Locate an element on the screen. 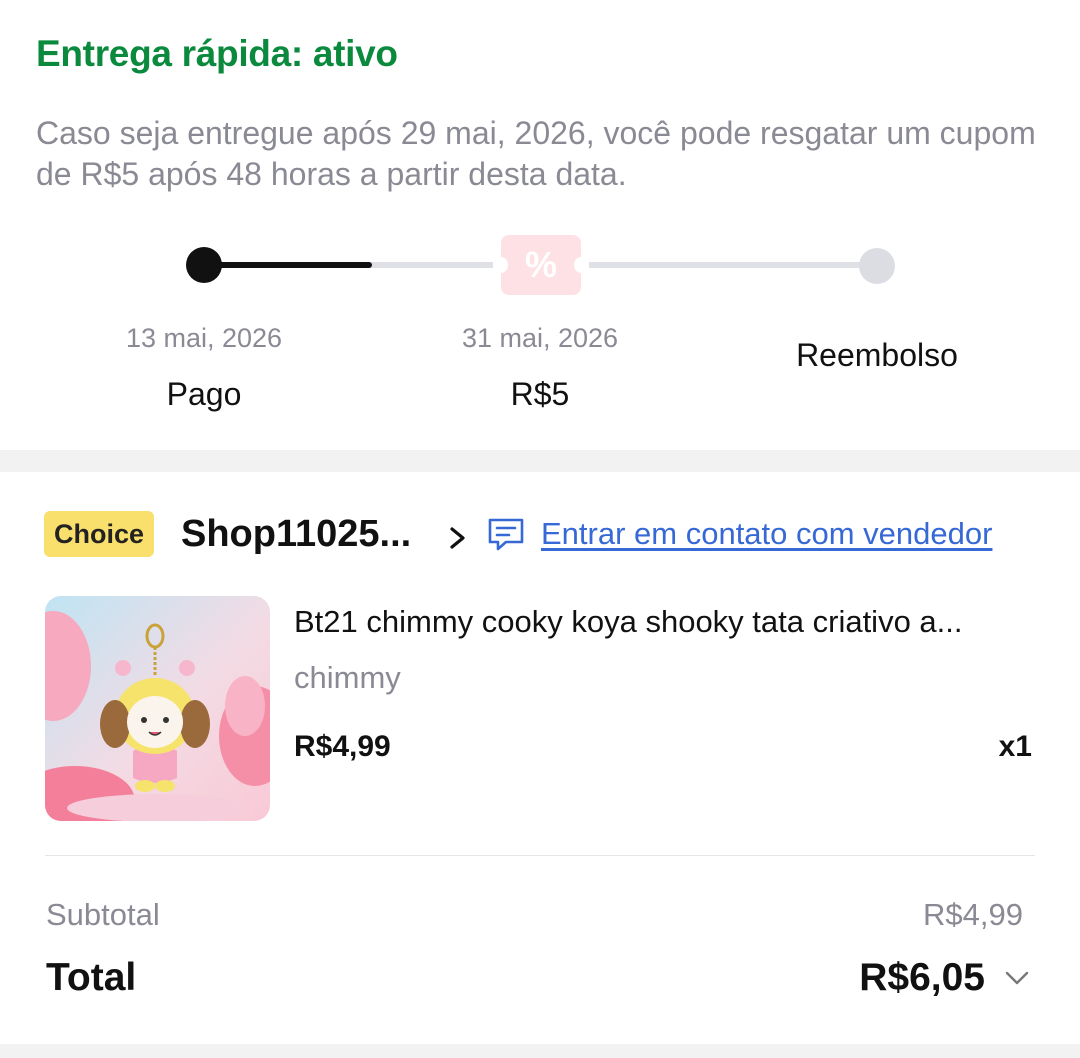 The height and width of the screenshot is (1058, 1080). timeline-coupon: % is located at coordinates (541, 265).